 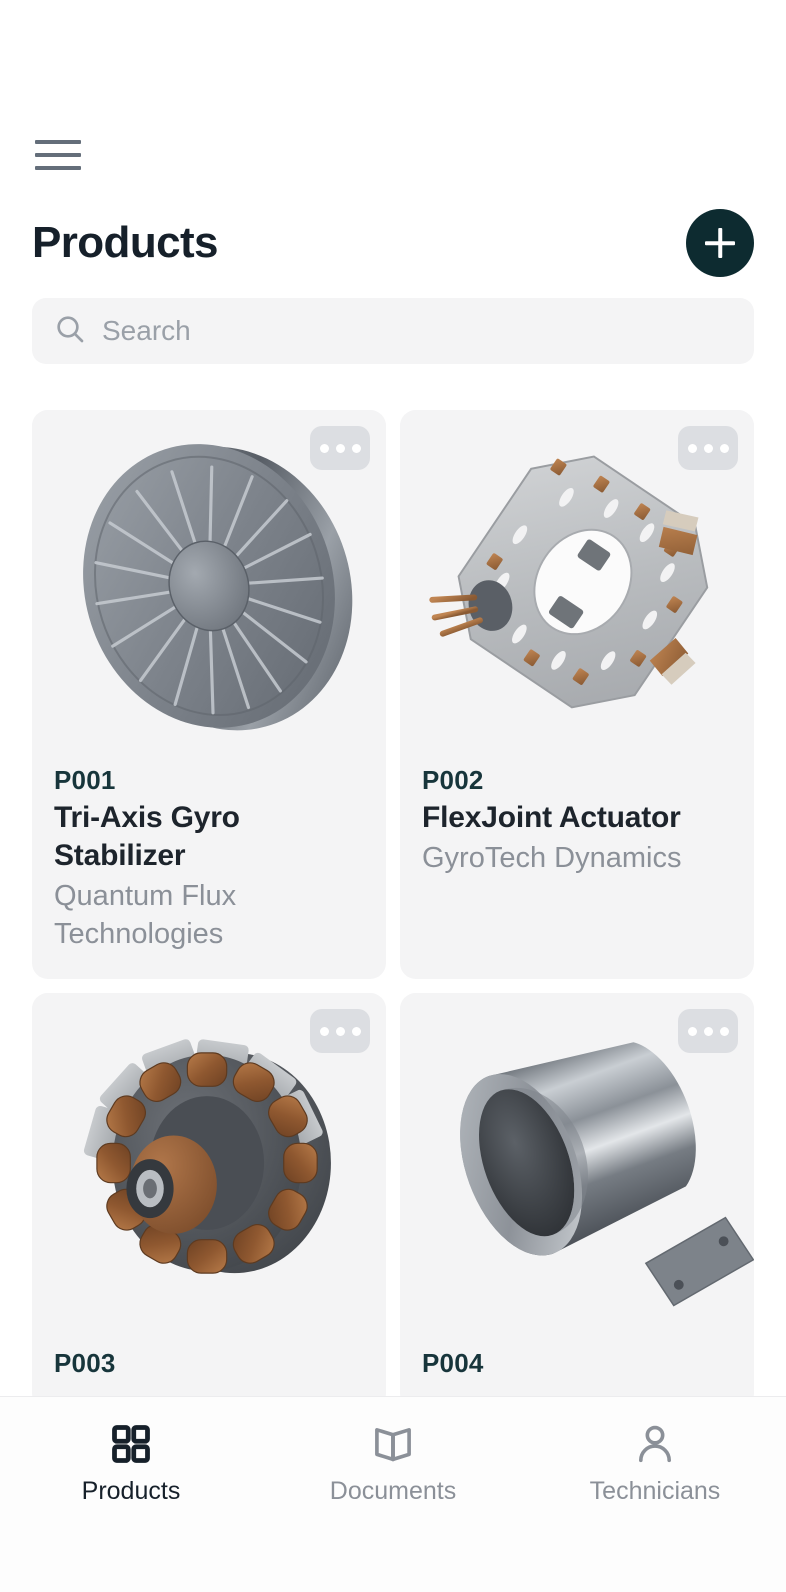 What do you see at coordinates (131, 1491) in the screenshot?
I see `nav-label: Products` at bounding box center [131, 1491].